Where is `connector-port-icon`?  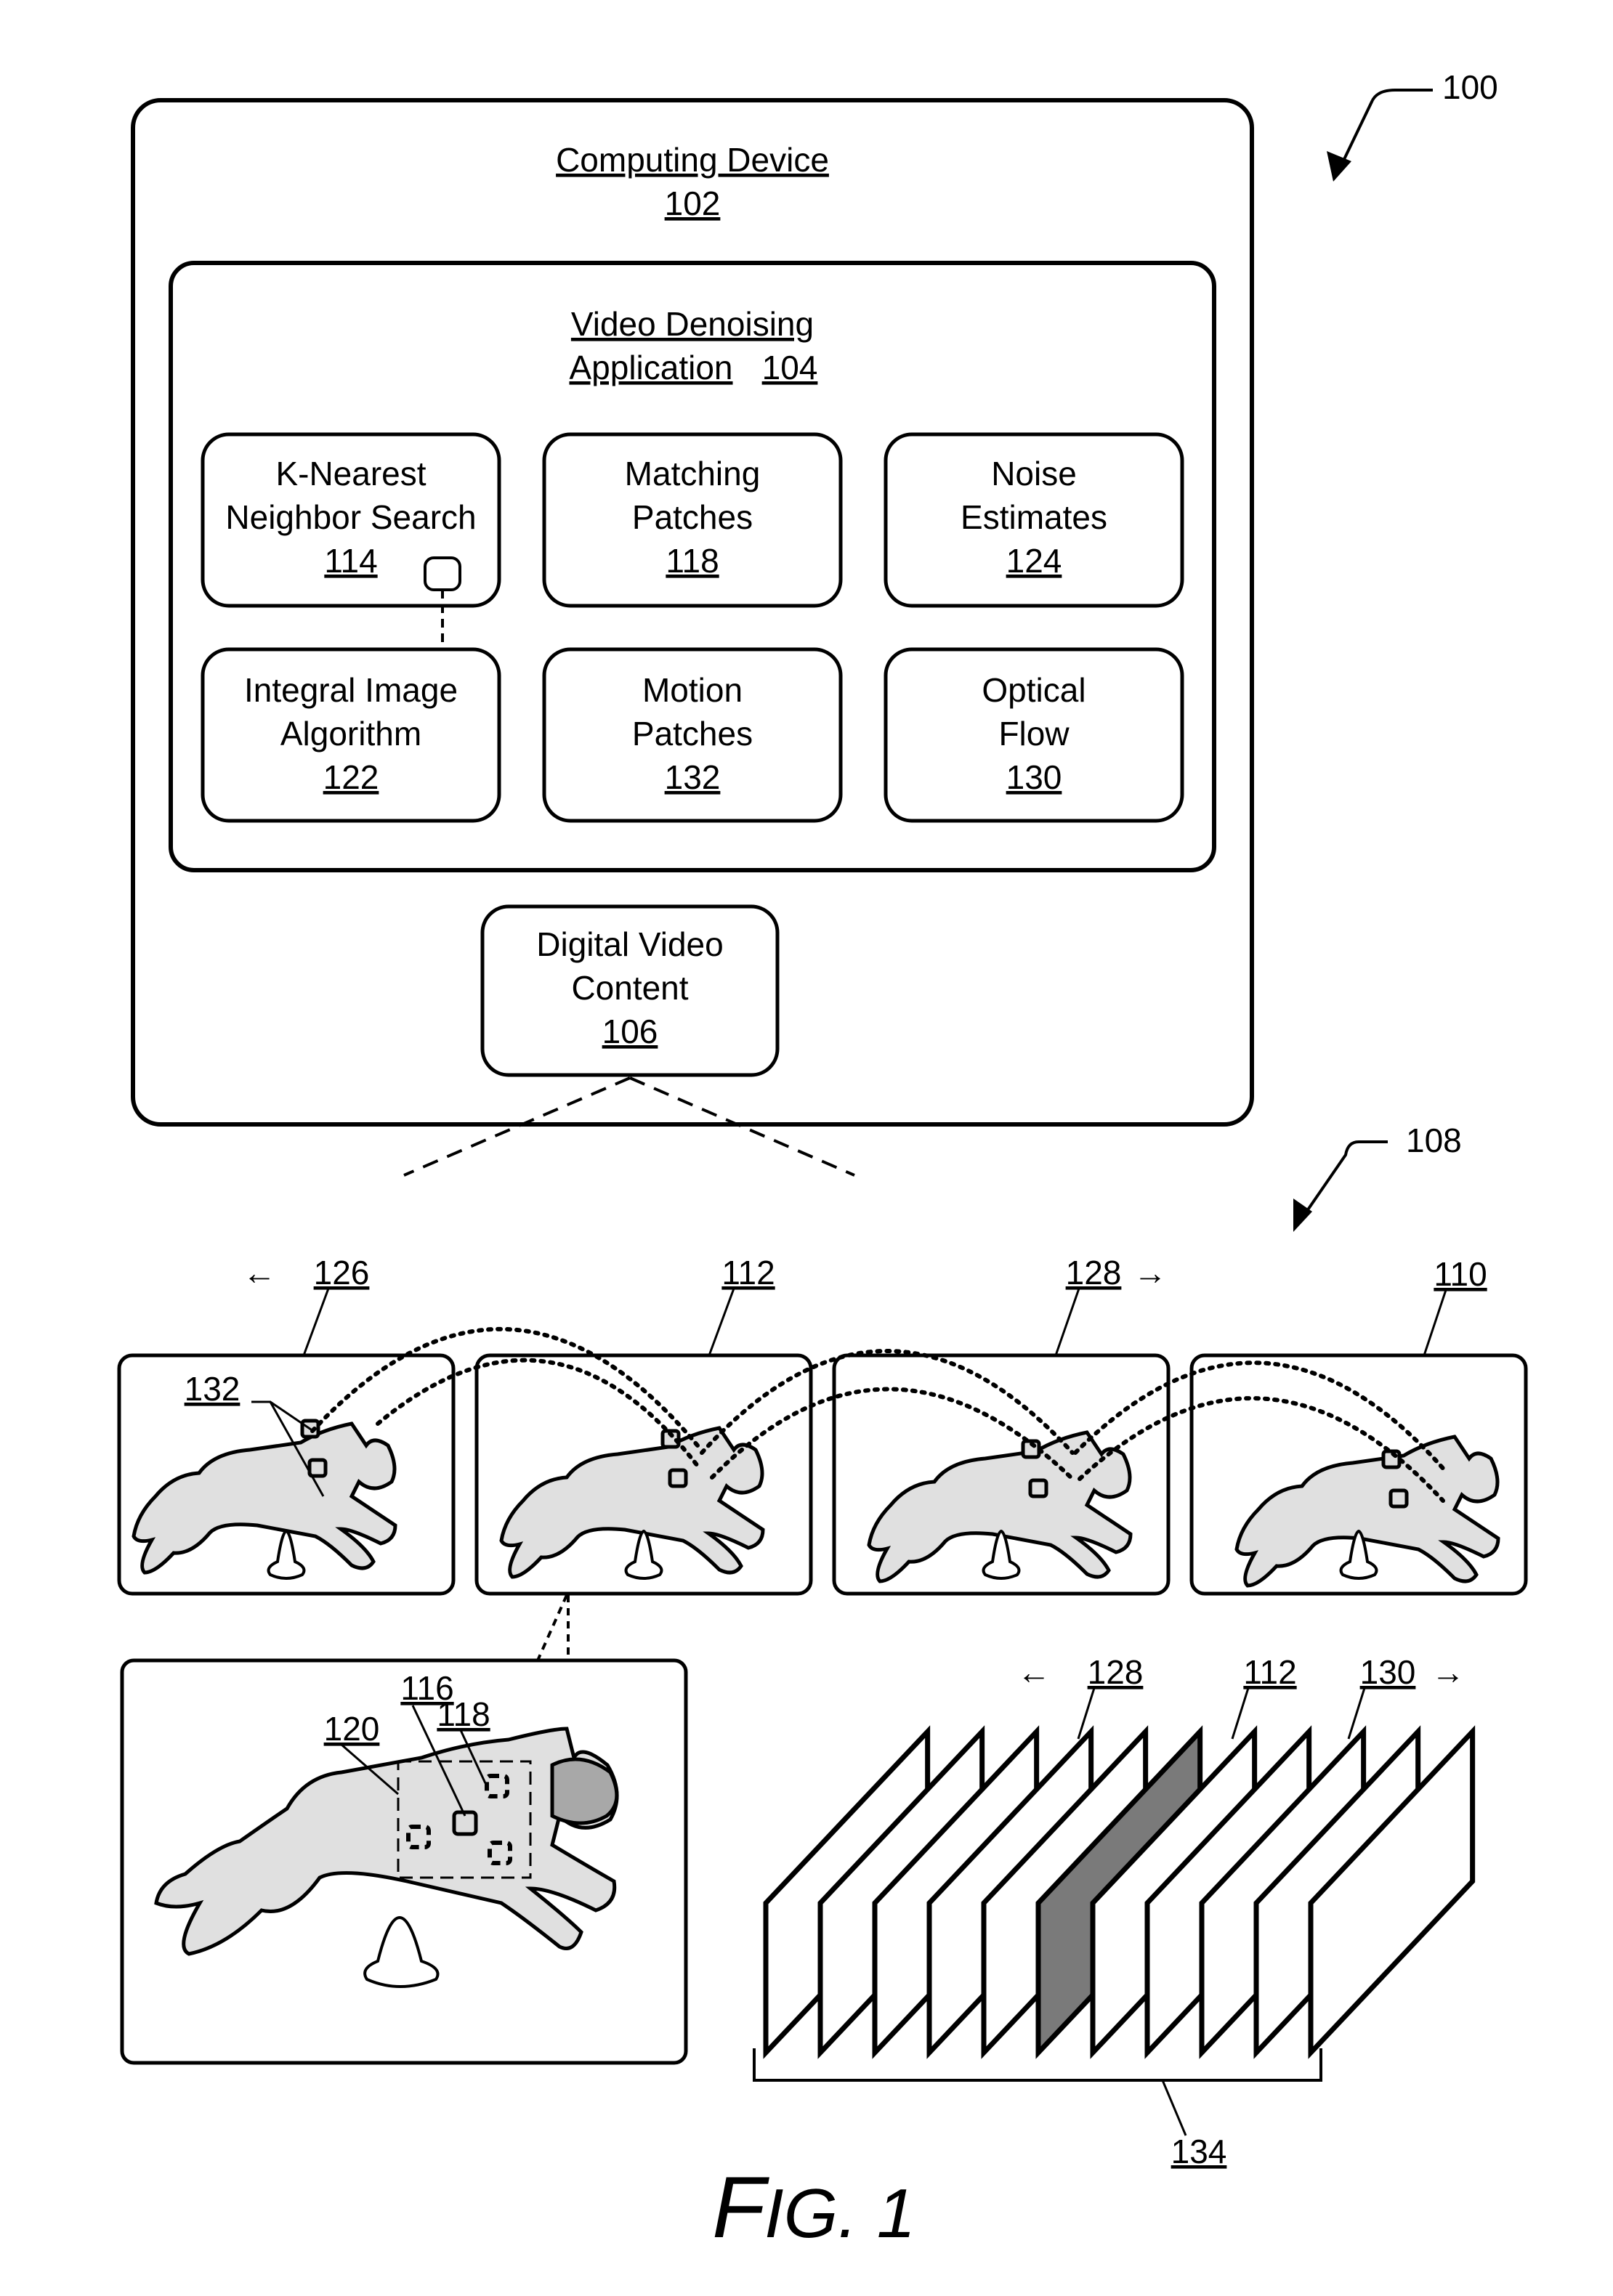 connector-port-icon is located at coordinates (442, 574).